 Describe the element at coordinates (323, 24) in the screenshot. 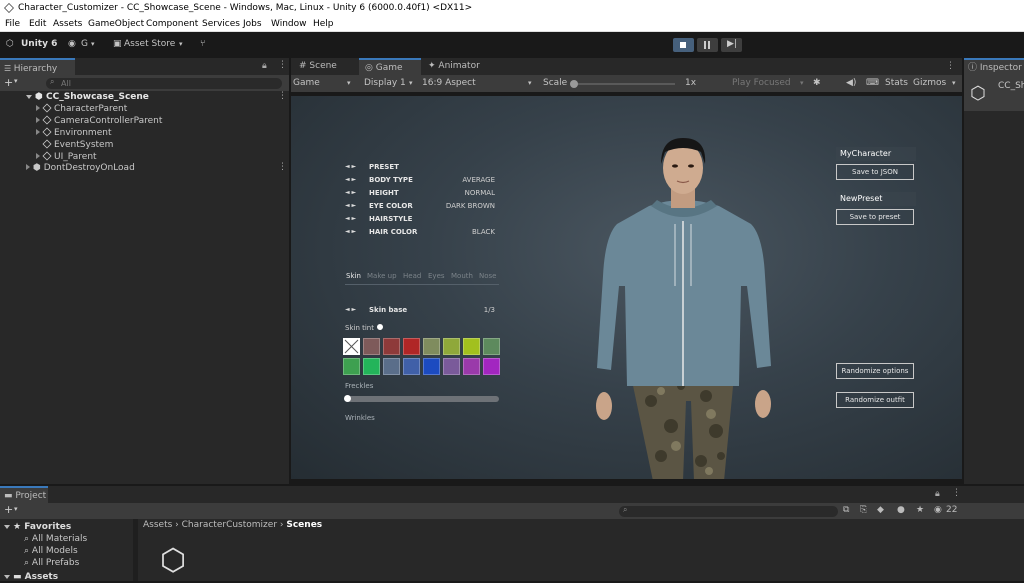

I see `menu-help: Help` at that location.